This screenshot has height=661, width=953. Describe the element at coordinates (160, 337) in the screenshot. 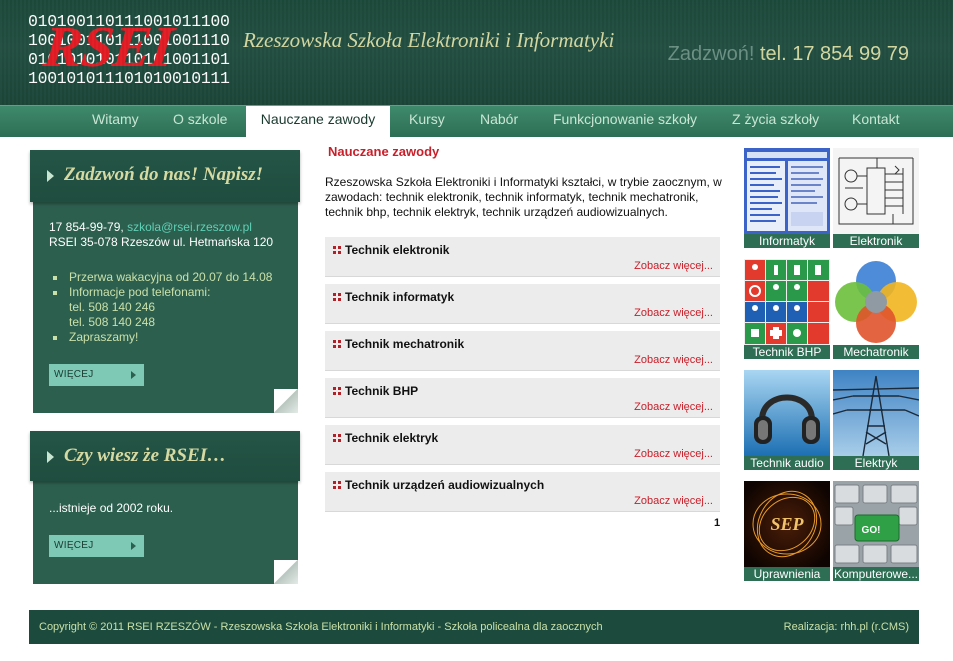

I see `list-item: Zapraszamy!` at that location.